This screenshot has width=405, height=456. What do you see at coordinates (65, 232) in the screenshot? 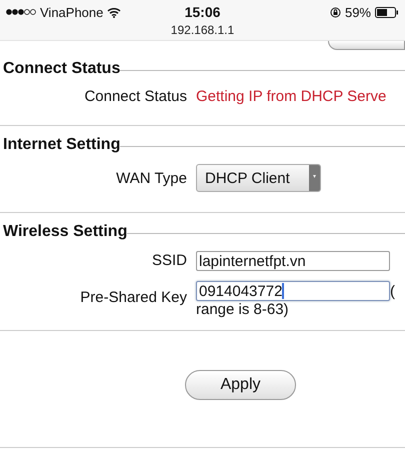
I see `section-title: Wireless Setting` at bounding box center [65, 232].